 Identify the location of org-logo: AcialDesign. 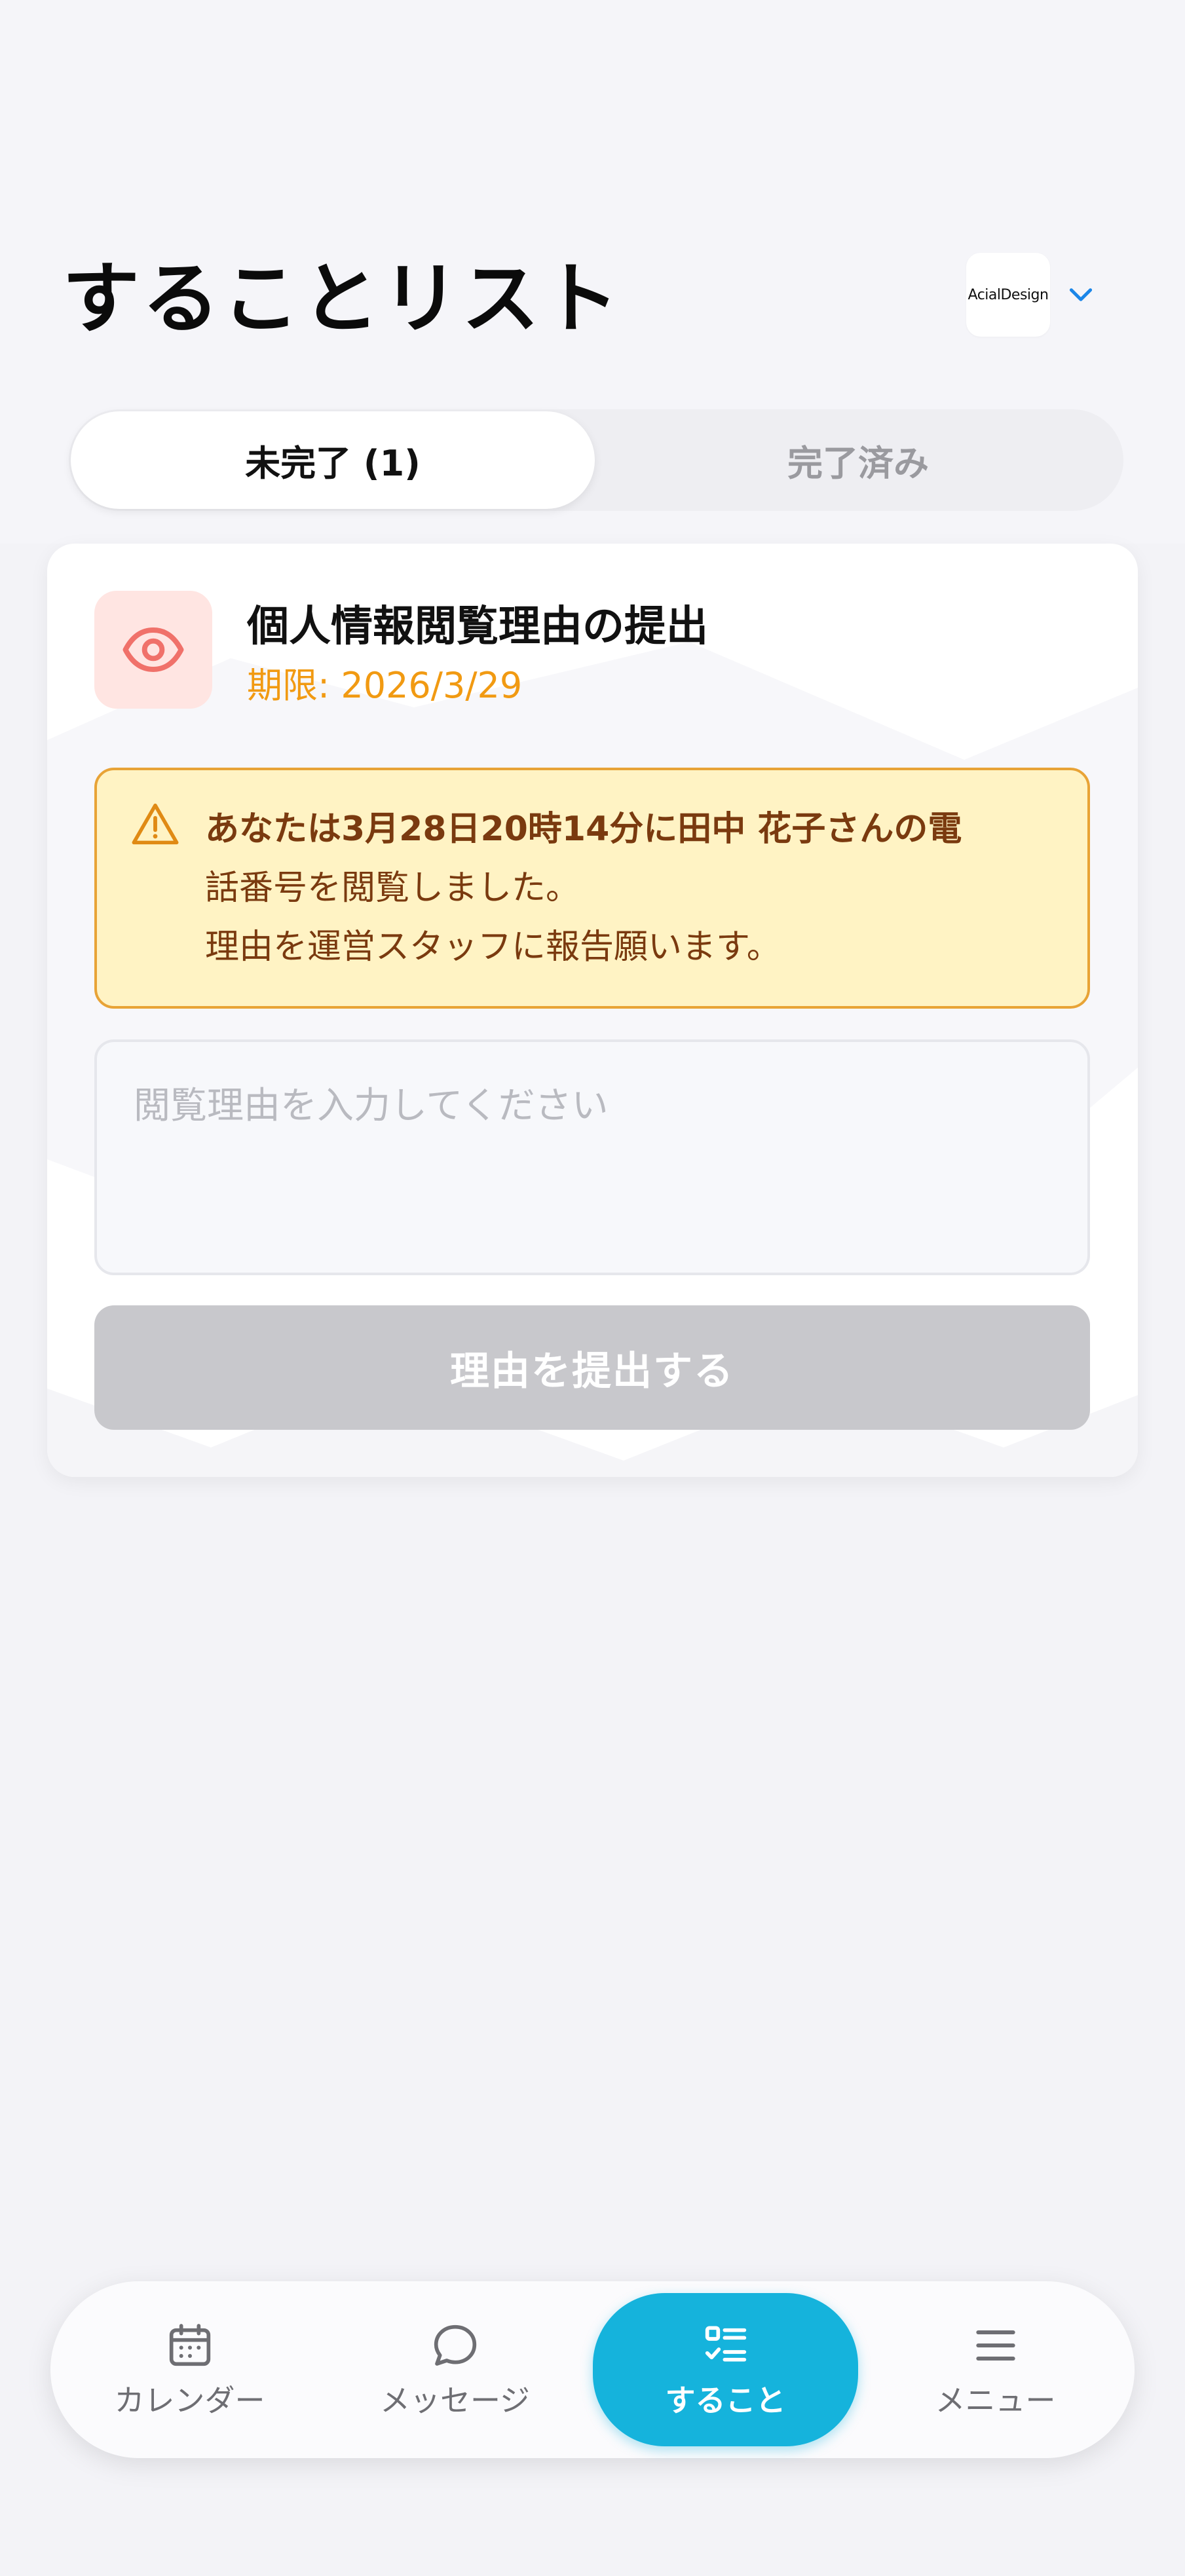
(1008, 295).